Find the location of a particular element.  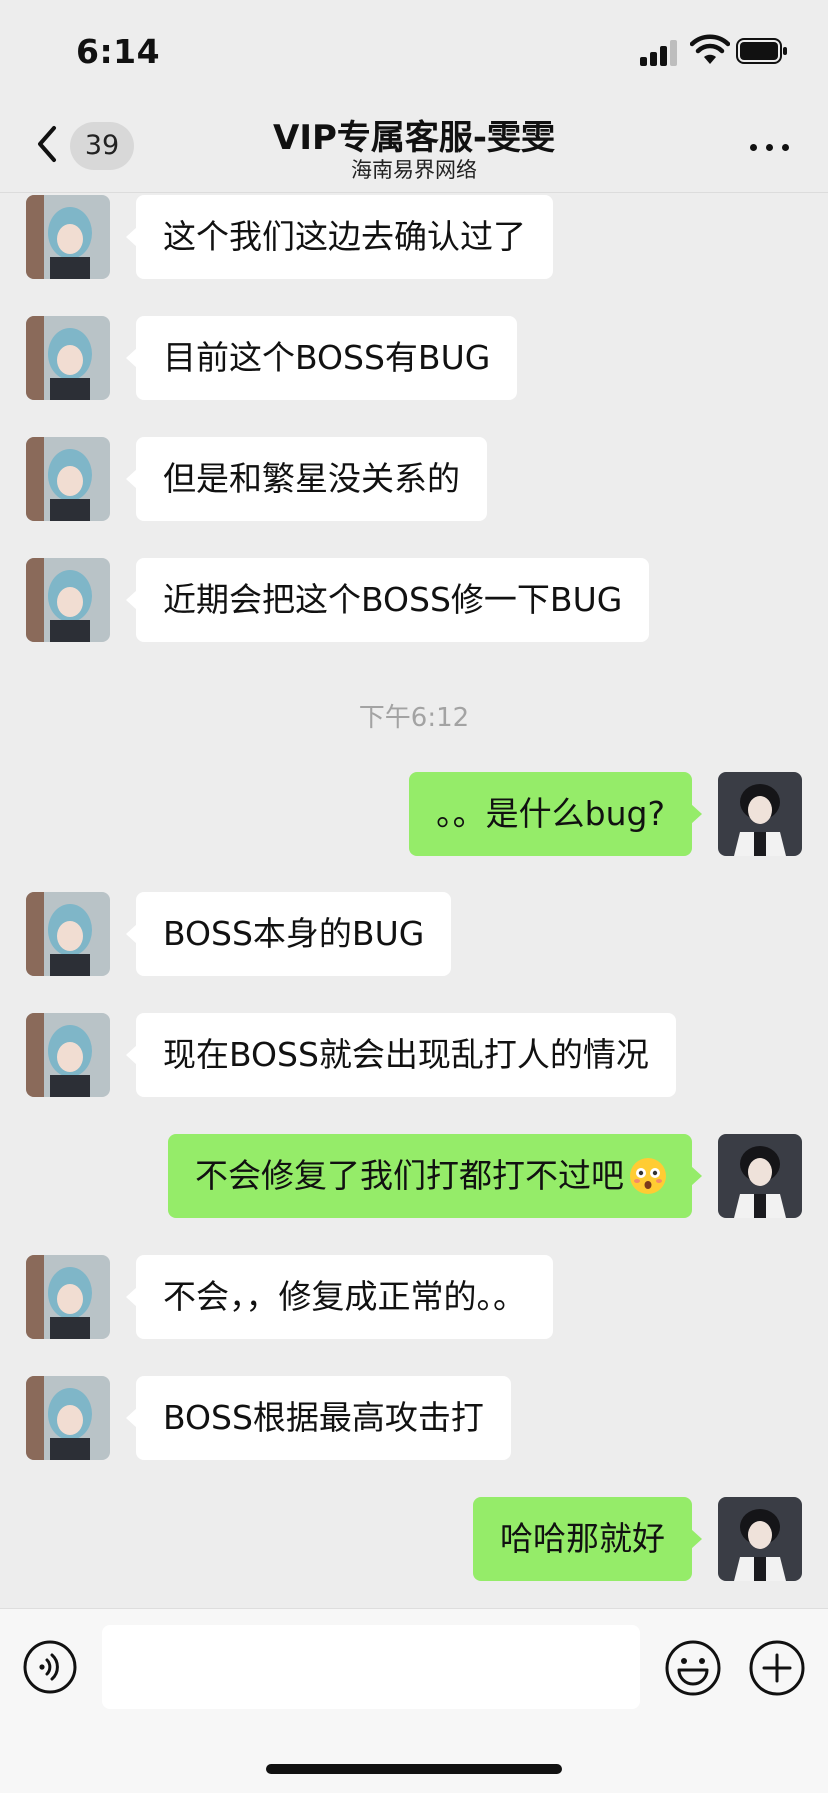

chat-header: 39 VIP专属客服-雯雯 海南易界网络 is located at coordinates (414, 146).